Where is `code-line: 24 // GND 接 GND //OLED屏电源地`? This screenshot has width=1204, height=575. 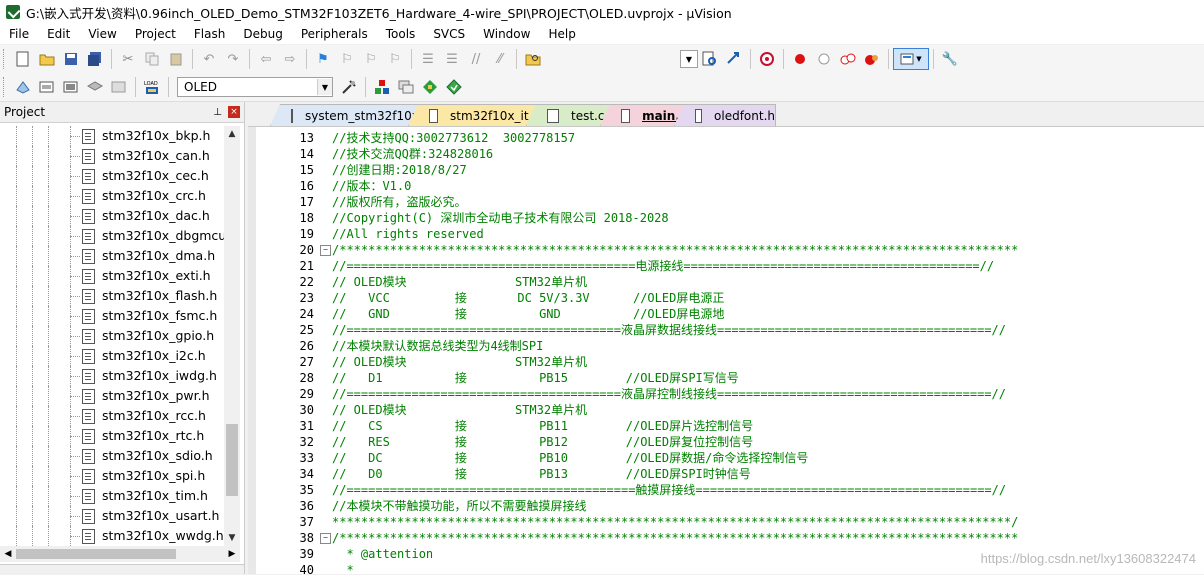 code-line: 24 // GND 接 GND //OLED屏电源地 is located at coordinates (726, 314).